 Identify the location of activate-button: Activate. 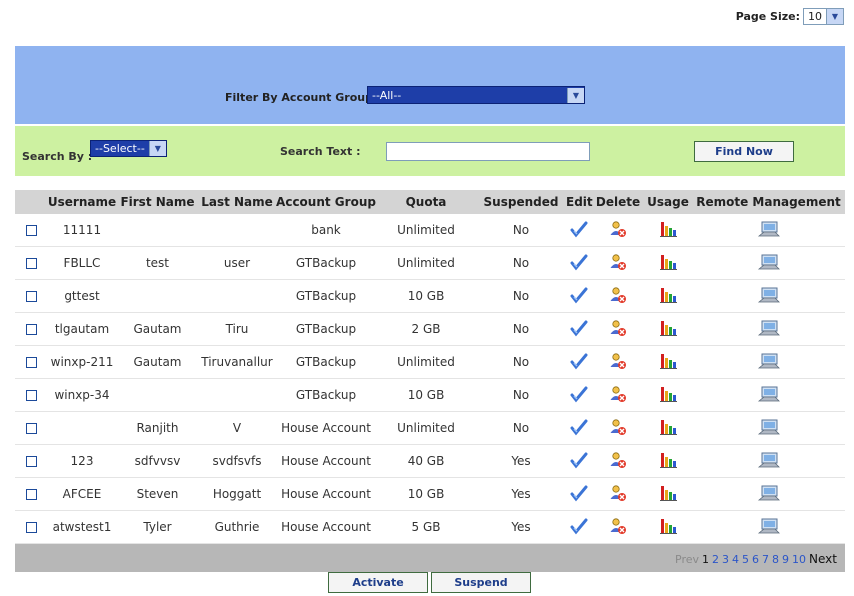
(378, 582).